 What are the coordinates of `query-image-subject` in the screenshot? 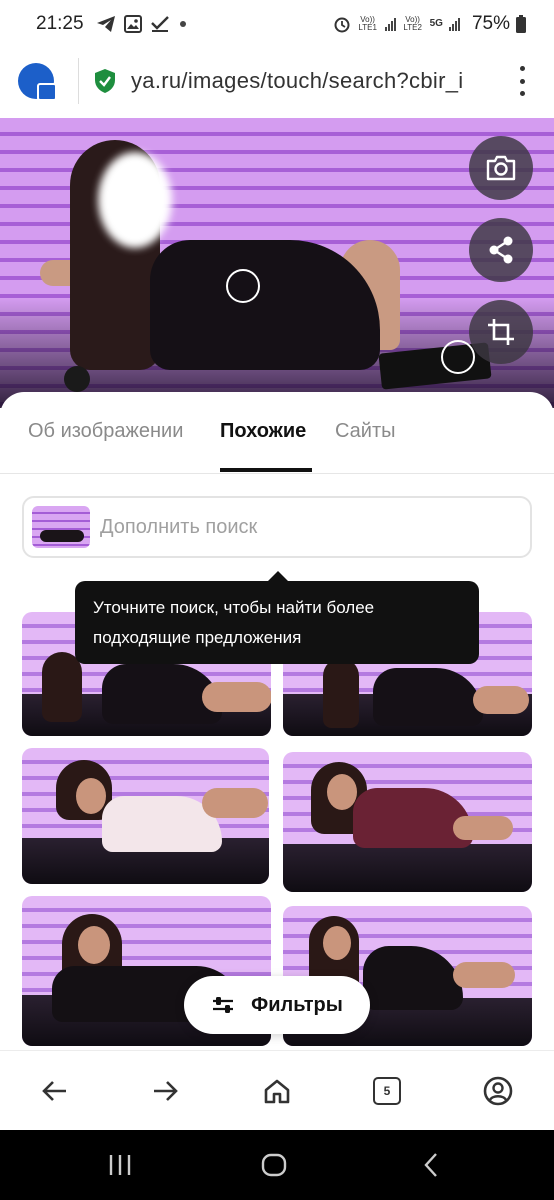 It's located at (220, 255).